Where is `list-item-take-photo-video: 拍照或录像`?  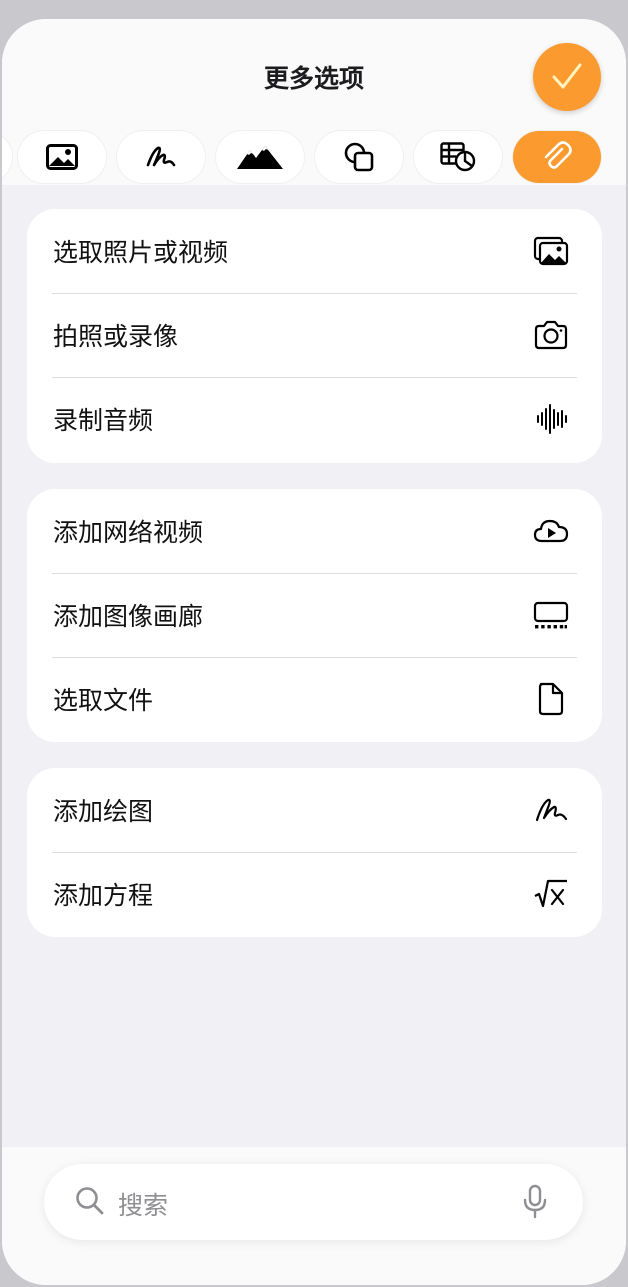
list-item-take-photo-video: 拍照或录像 is located at coordinates (314, 335).